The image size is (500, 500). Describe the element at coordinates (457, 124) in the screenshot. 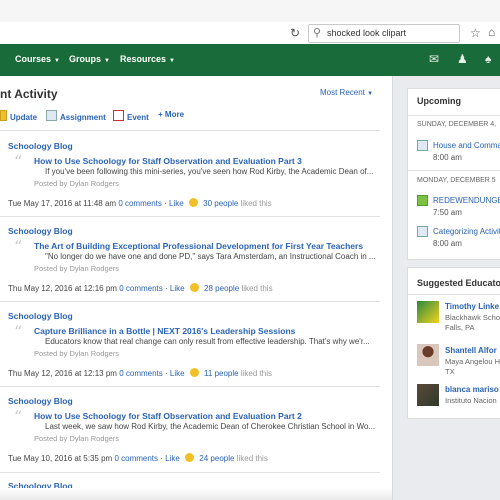

I see `upcoming-date-header: SUNDAY, DECEMBER 4,` at that location.